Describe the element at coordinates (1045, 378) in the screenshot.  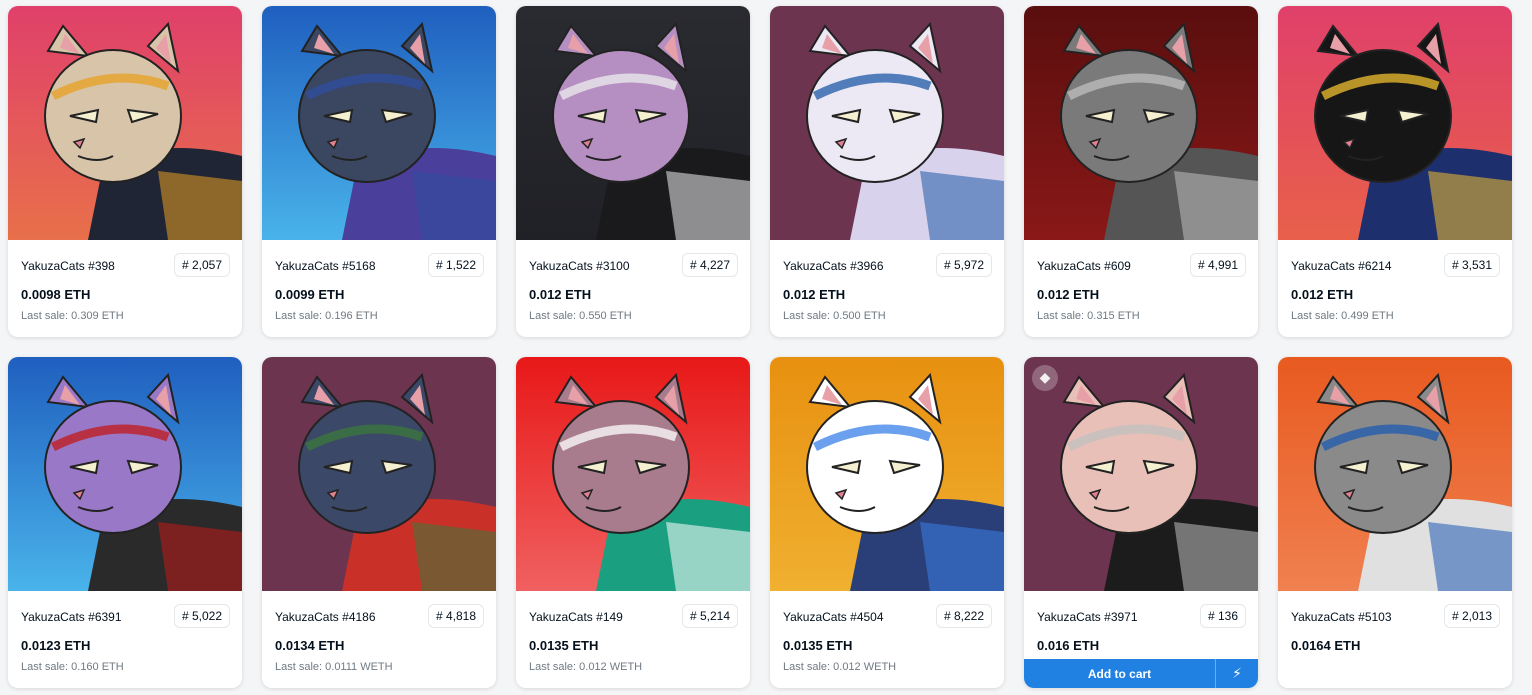
I see `ethereum-icon: ◆` at that location.